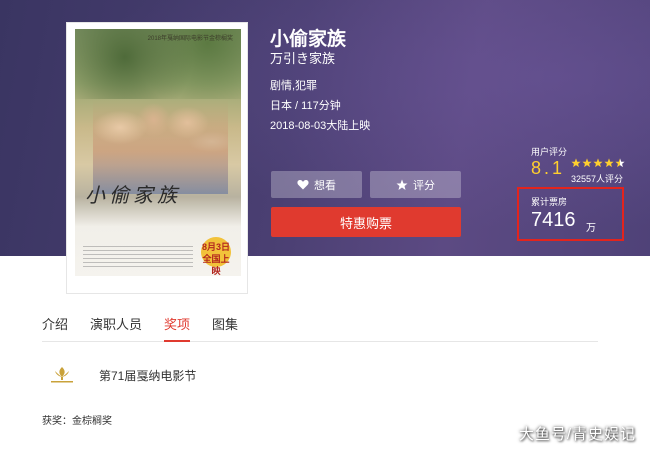 This screenshot has width=650, height=456. What do you see at coordinates (190, 39) in the screenshot?
I see `poster-festival-text: 2018年戛纳国际电影节金棕榈奖` at bounding box center [190, 39].